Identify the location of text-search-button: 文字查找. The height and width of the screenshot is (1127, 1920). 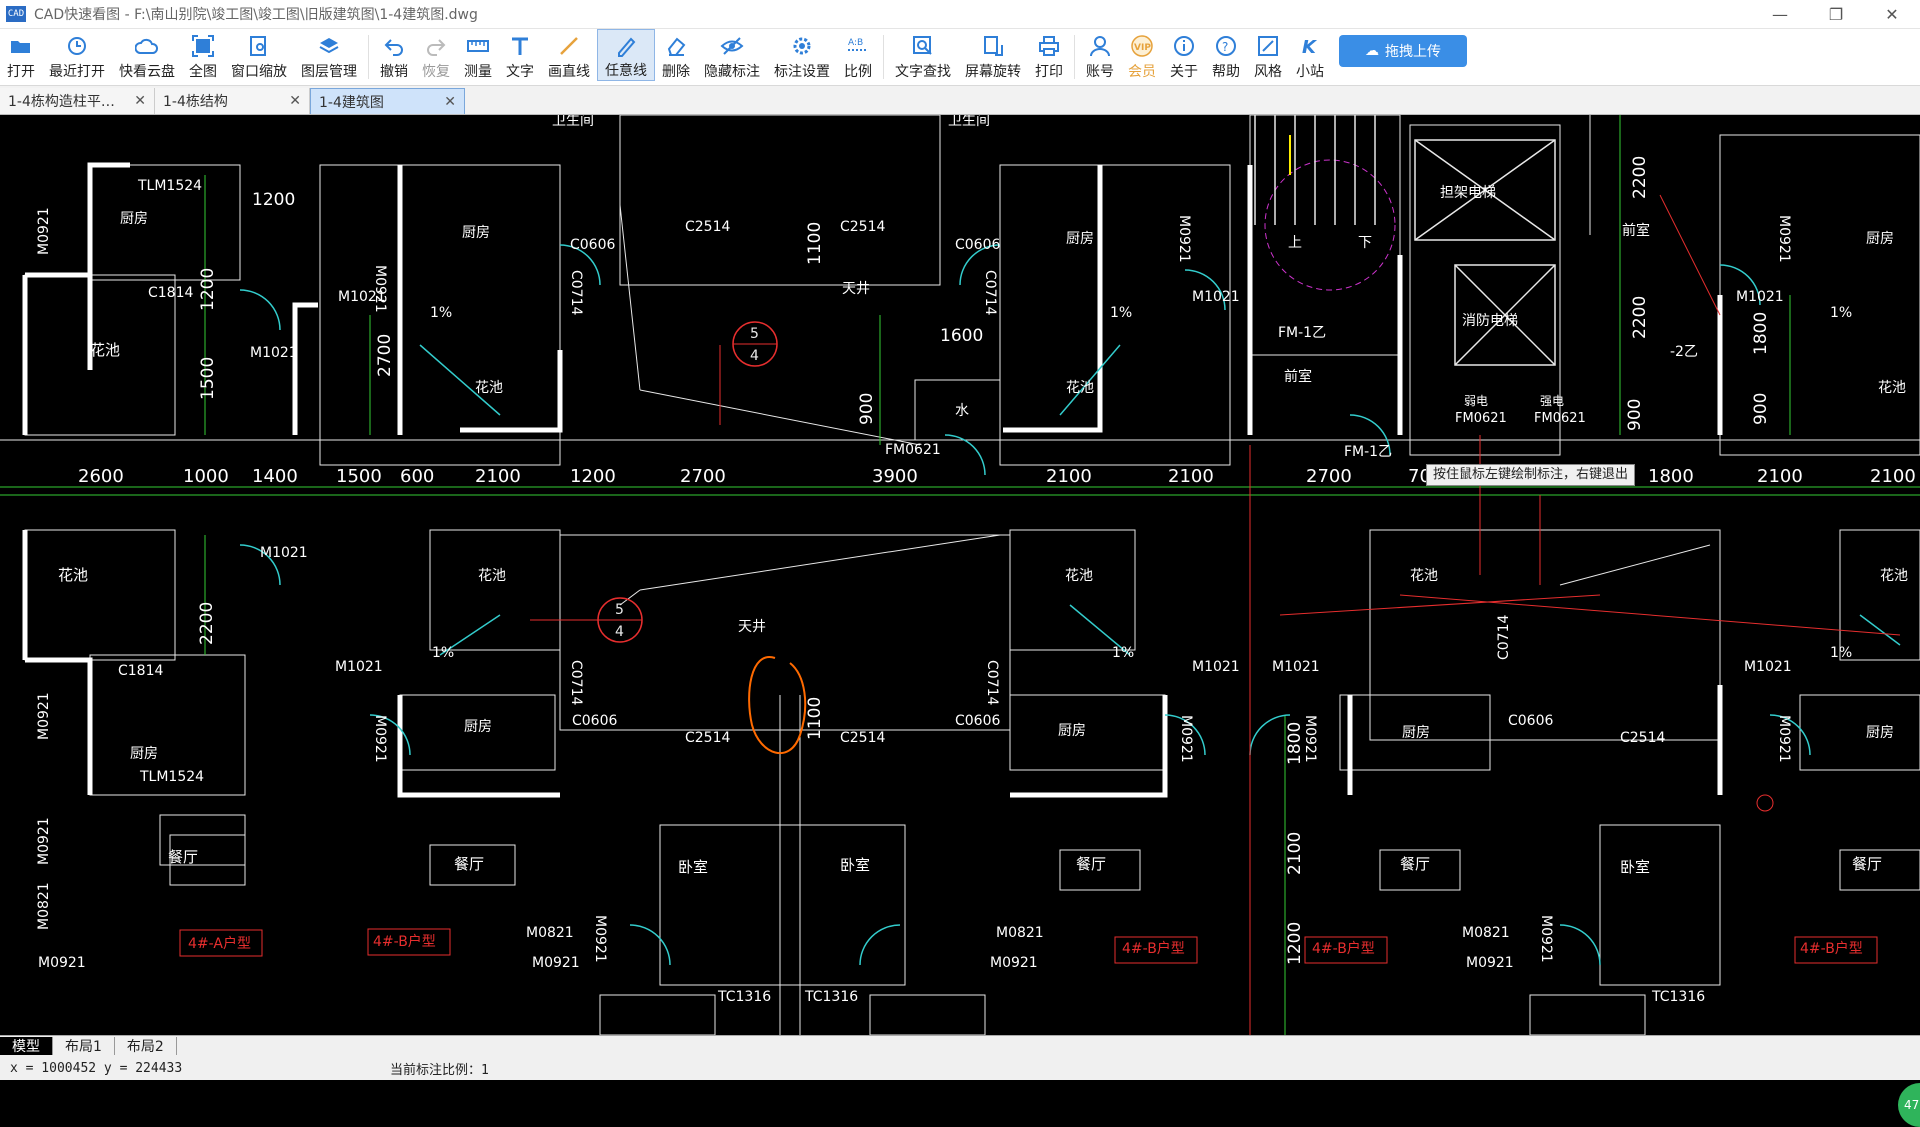
(923, 55).